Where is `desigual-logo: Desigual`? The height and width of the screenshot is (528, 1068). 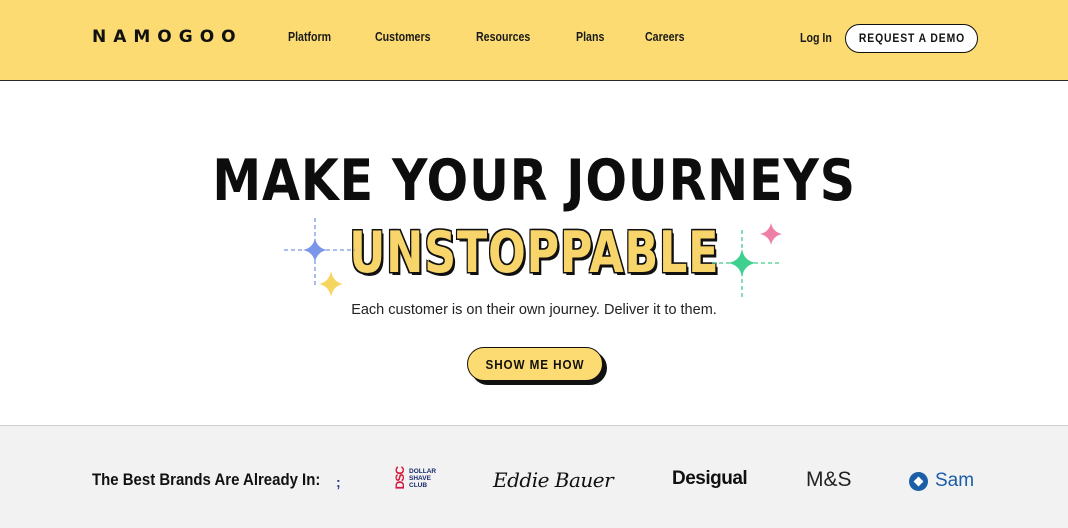 desigual-logo: Desigual is located at coordinates (710, 478).